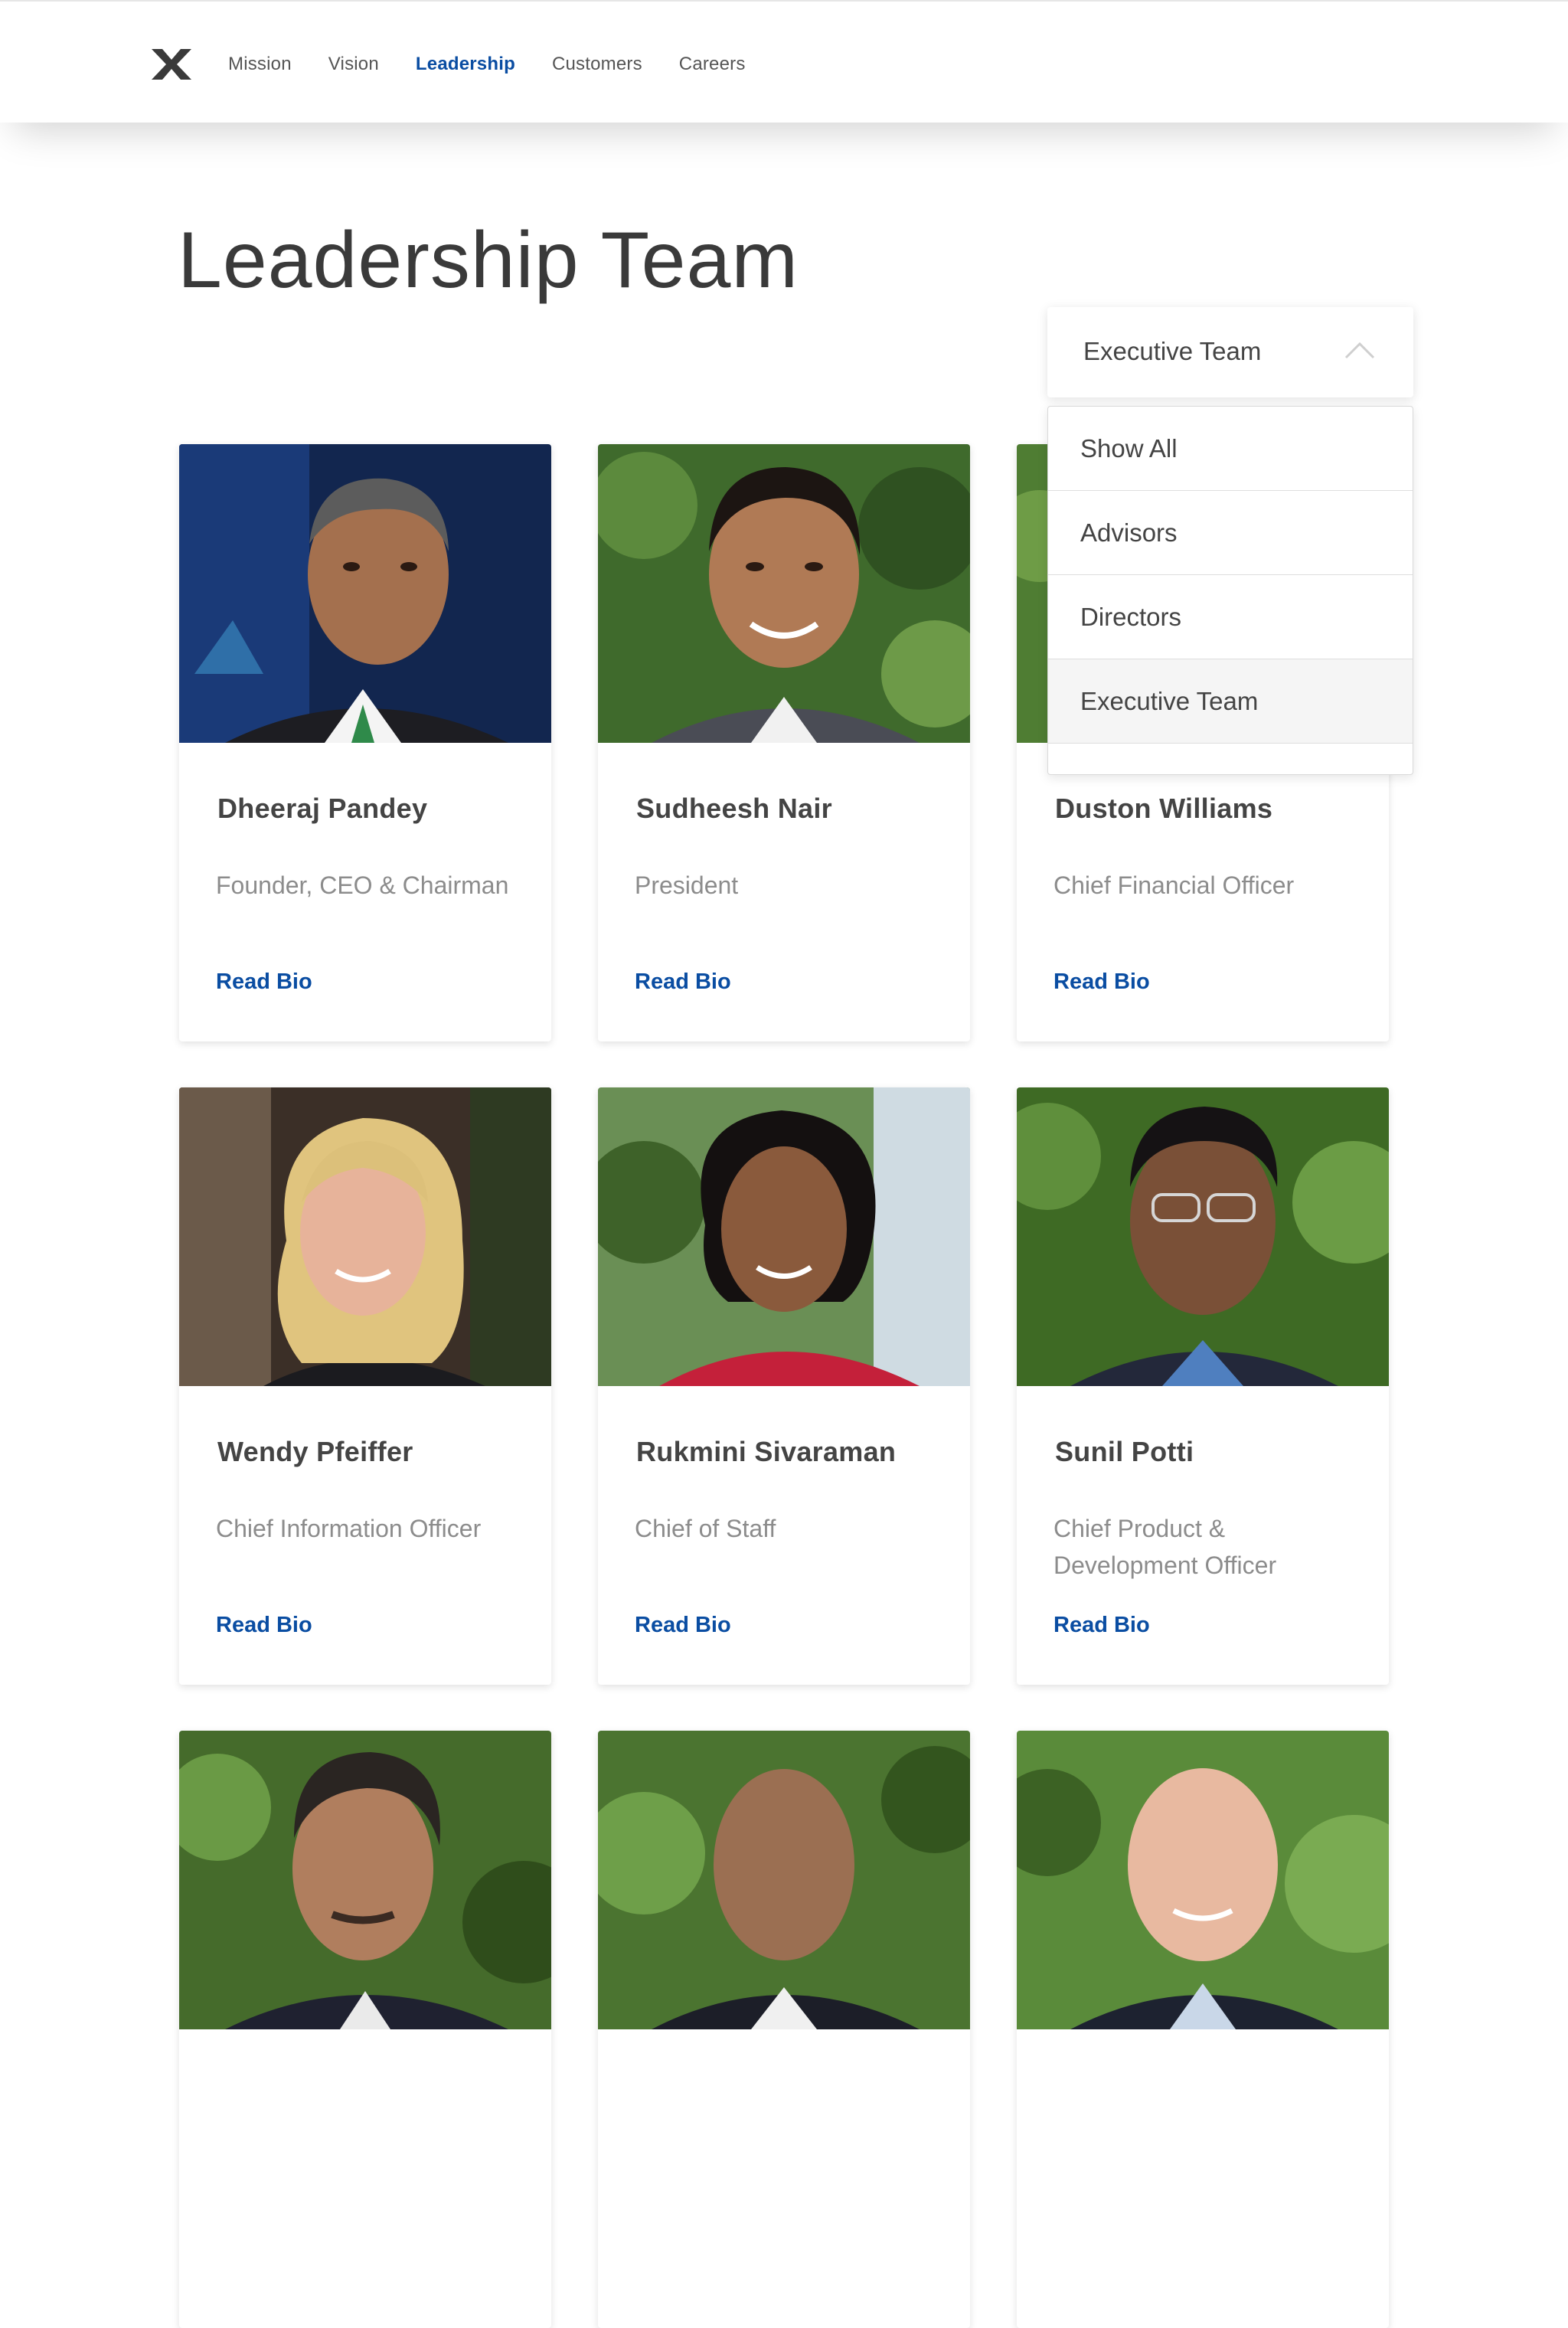 The image size is (1568, 2328). Describe the element at coordinates (1164, 808) in the screenshot. I see `member-name: Duston Williams` at that location.